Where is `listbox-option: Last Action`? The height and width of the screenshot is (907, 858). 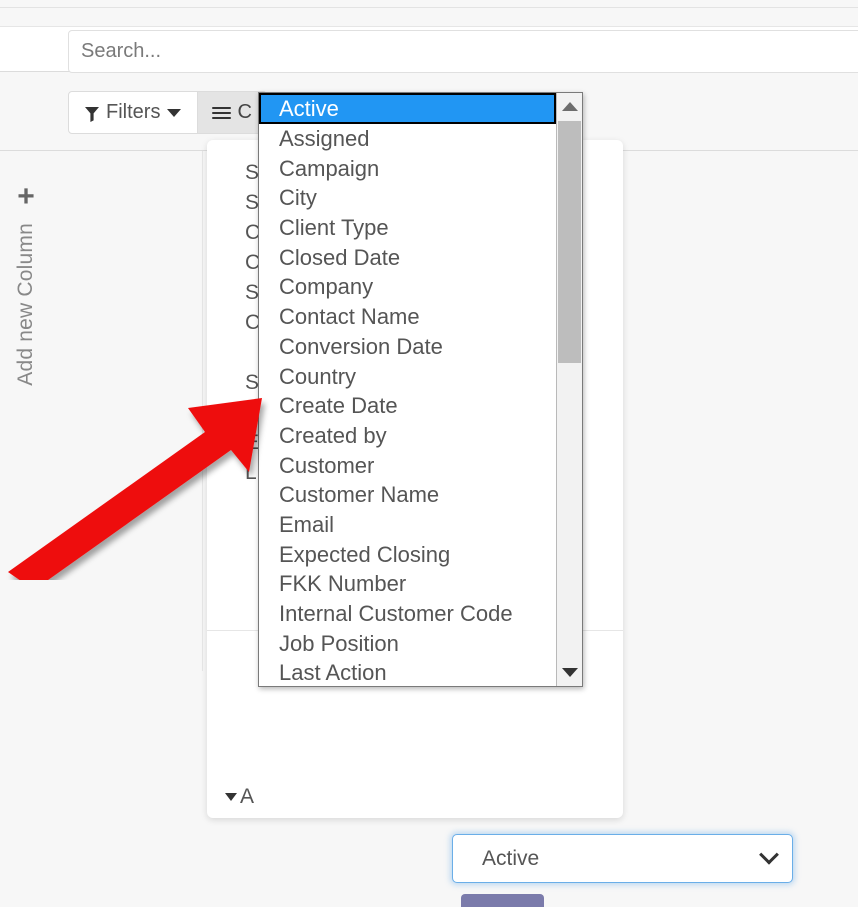
listbox-option: Last Action is located at coordinates (407, 672).